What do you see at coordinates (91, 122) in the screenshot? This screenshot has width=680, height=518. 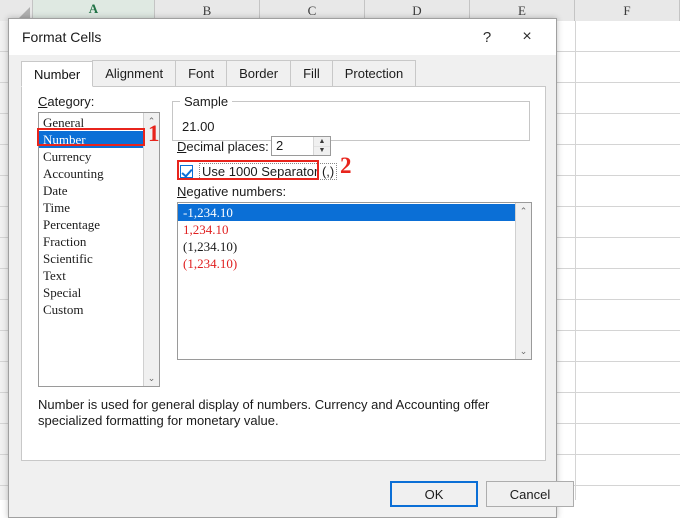 I see `category-item-general: General` at bounding box center [91, 122].